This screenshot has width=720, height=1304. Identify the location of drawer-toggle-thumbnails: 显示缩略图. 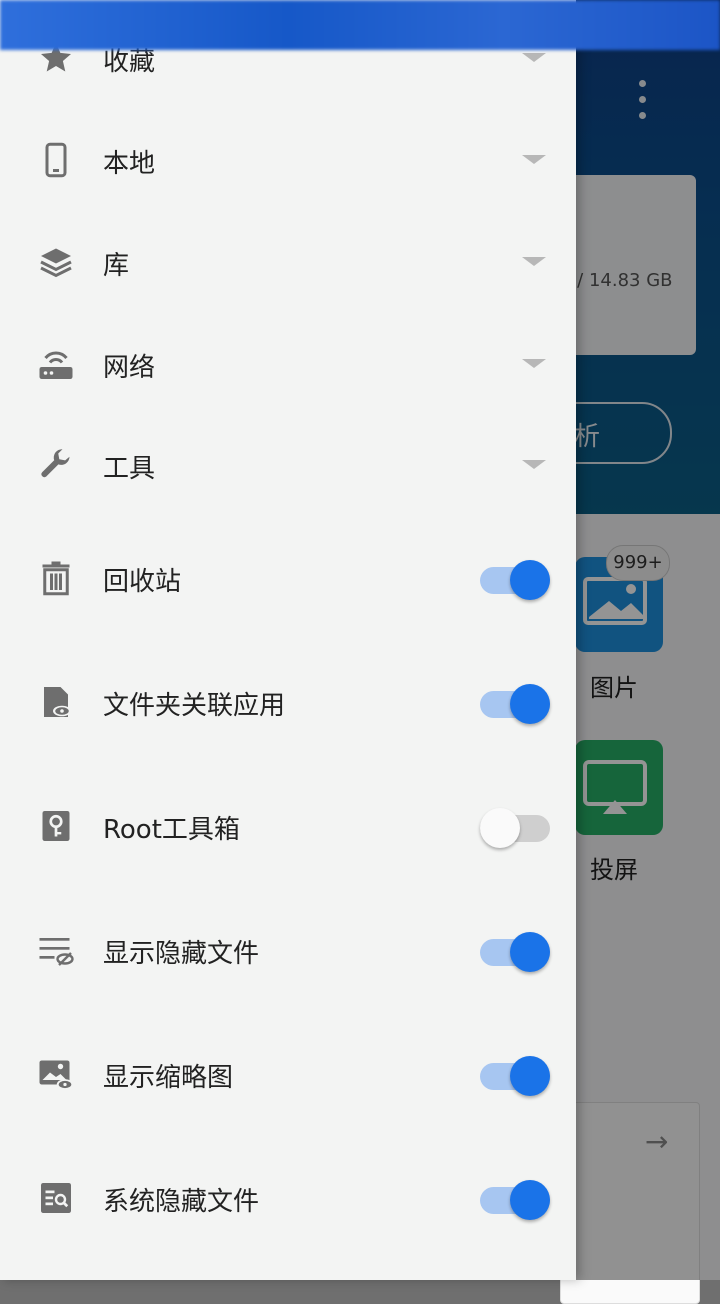
(288, 1074).